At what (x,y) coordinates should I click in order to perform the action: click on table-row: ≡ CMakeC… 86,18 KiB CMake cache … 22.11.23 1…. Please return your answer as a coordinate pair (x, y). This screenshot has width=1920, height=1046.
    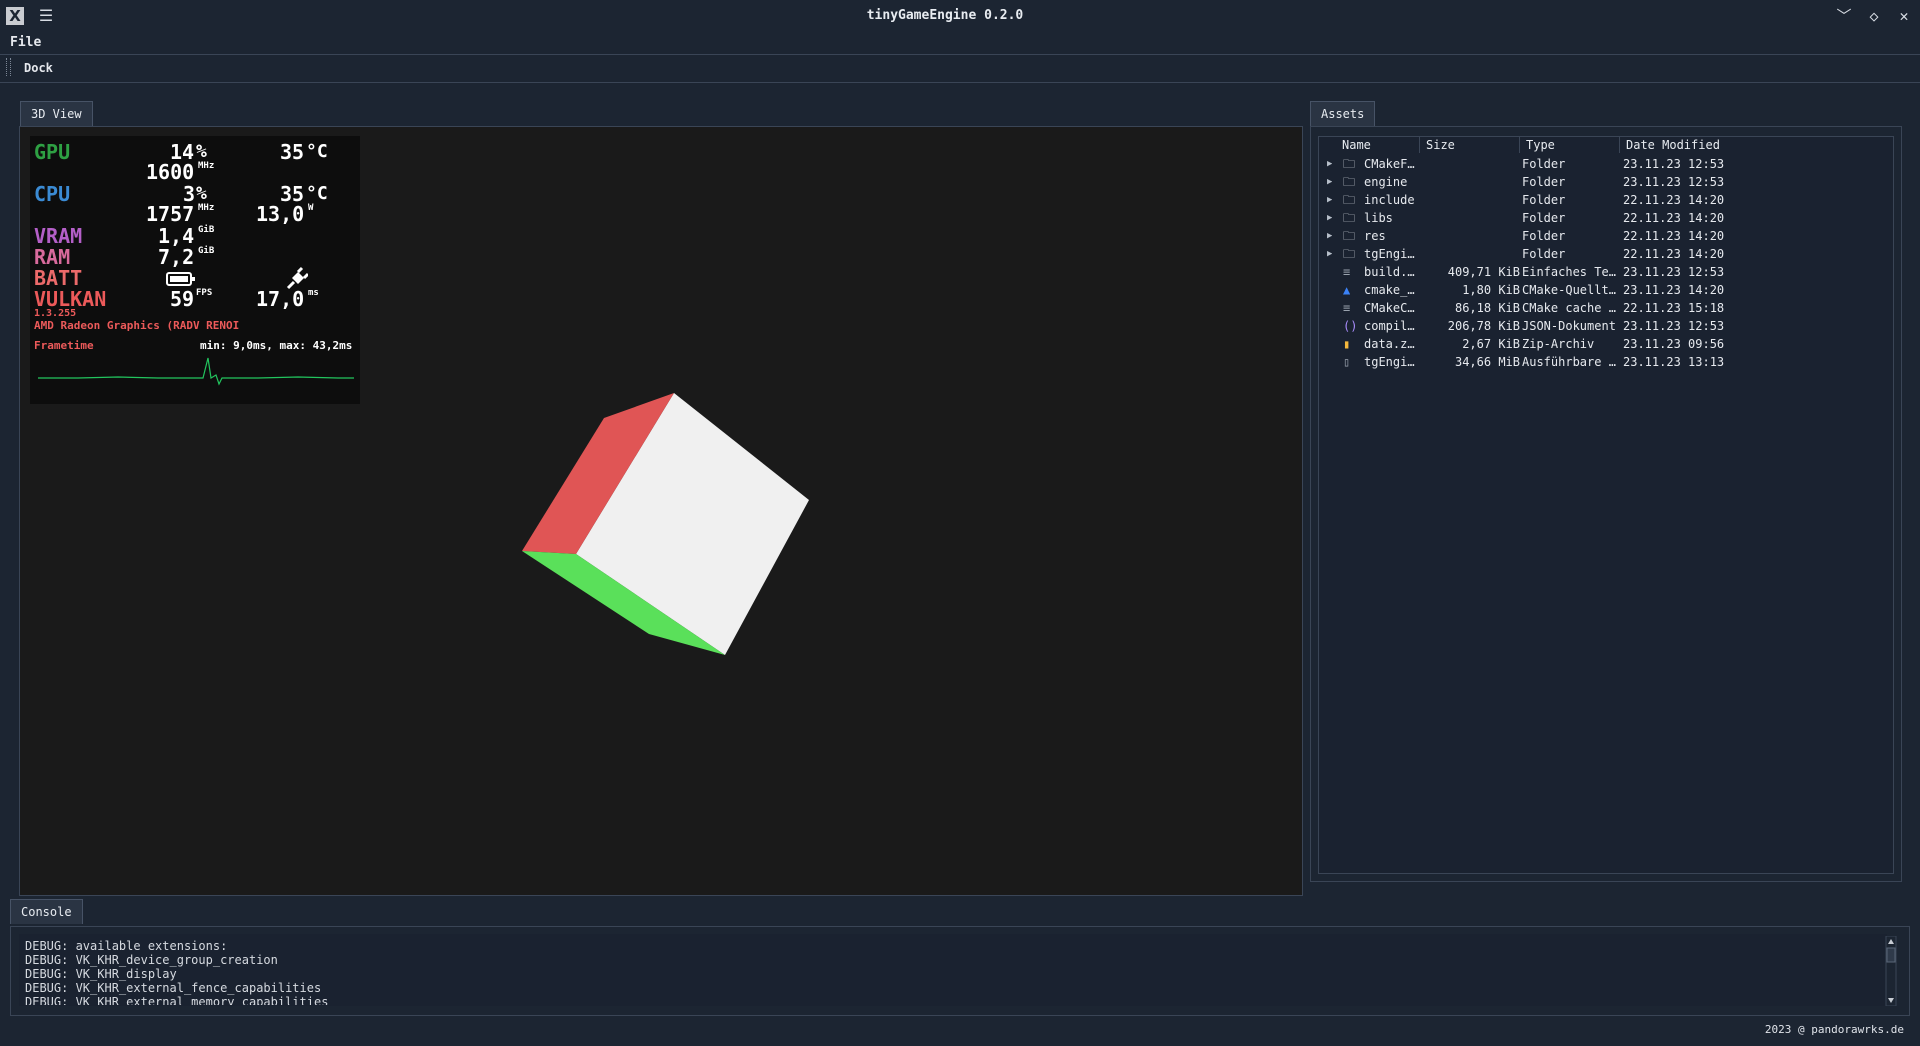
    Looking at the image, I should click on (1605, 308).